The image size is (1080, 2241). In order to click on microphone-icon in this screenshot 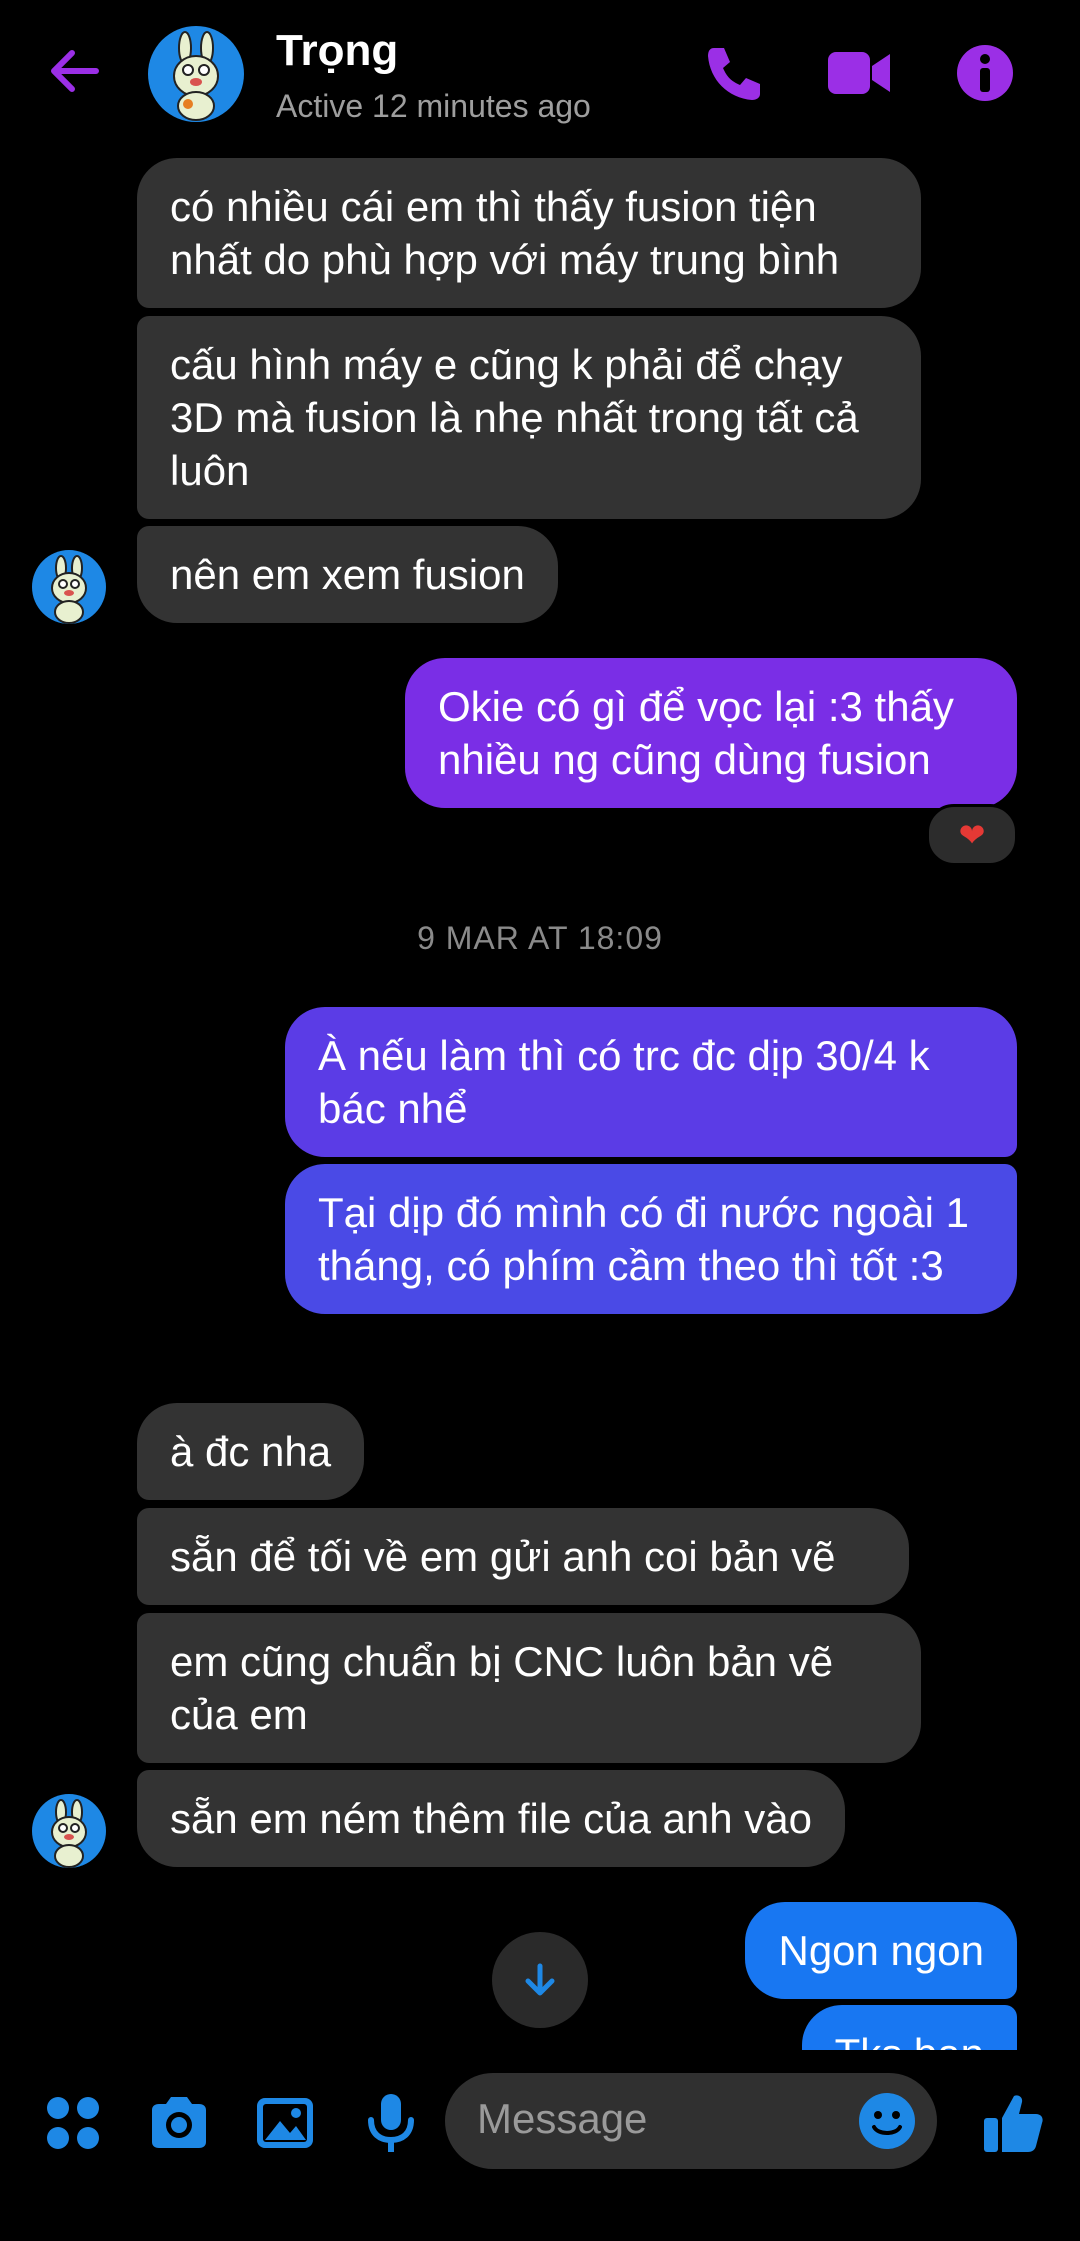, I will do `click(391, 2123)`.